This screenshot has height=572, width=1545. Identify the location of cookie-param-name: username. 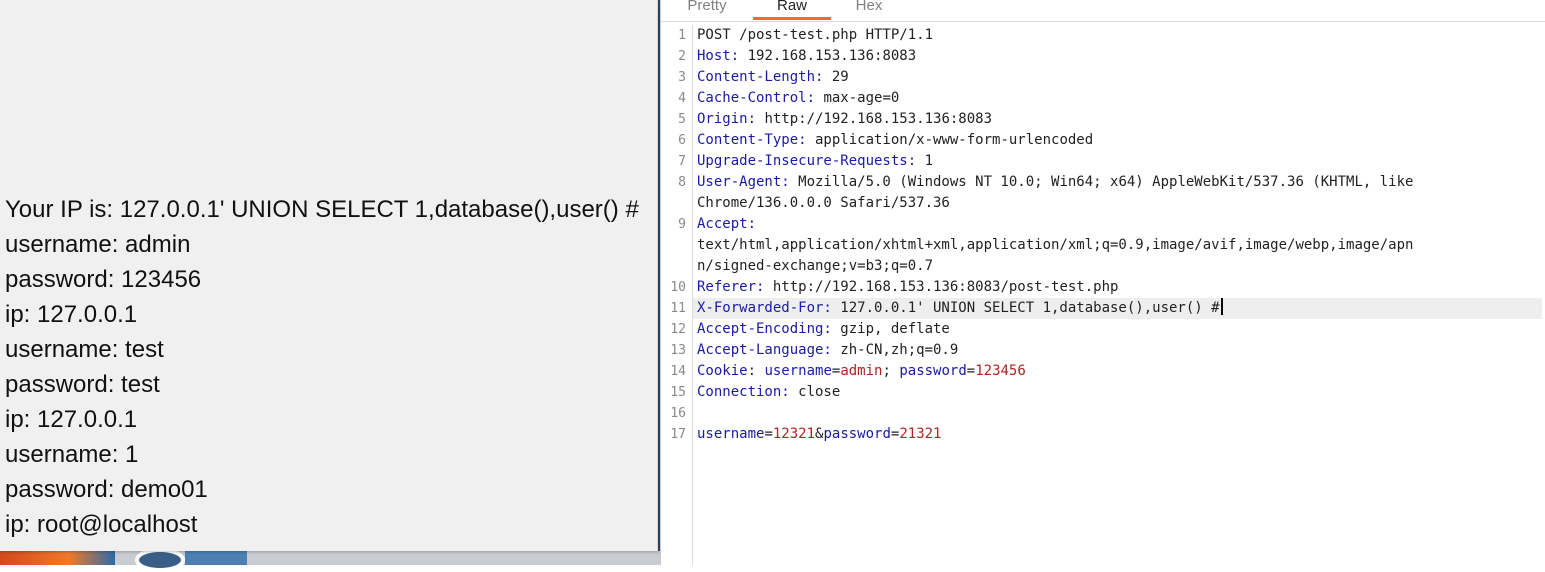
(798, 371).